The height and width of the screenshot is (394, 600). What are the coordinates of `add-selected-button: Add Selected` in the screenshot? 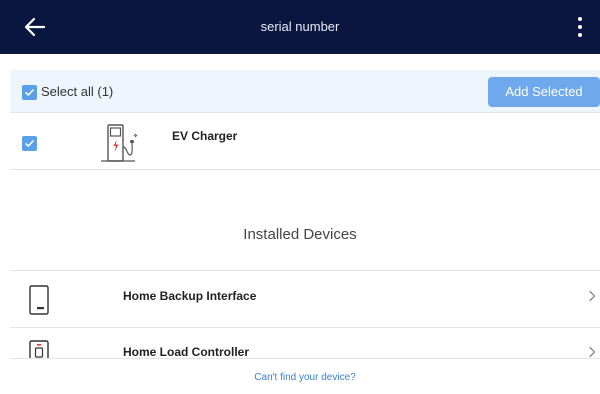 It's located at (544, 92).